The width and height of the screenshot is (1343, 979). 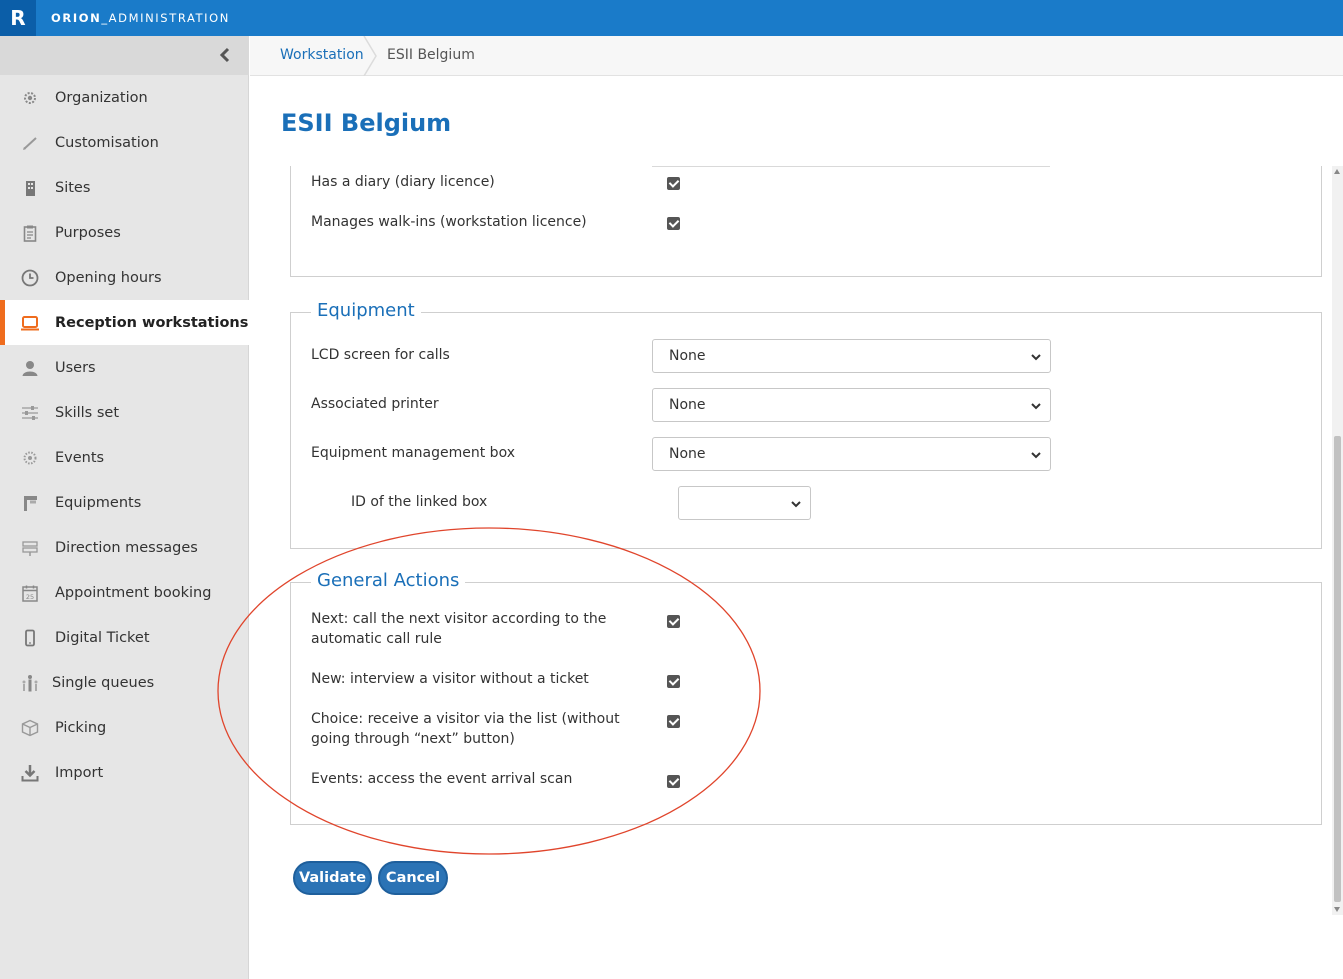 I want to click on printer-value: None, so click(x=687, y=405).